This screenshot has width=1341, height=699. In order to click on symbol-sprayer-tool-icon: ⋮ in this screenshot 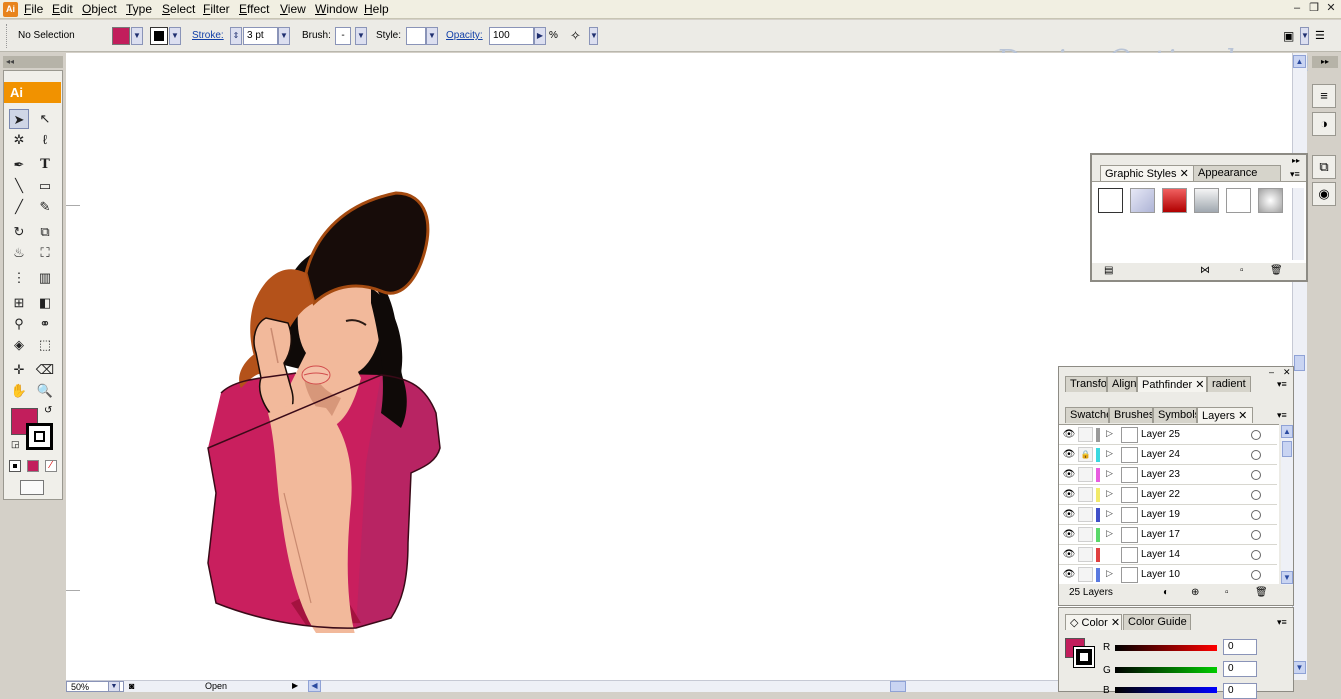, I will do `click(19, 278)`.